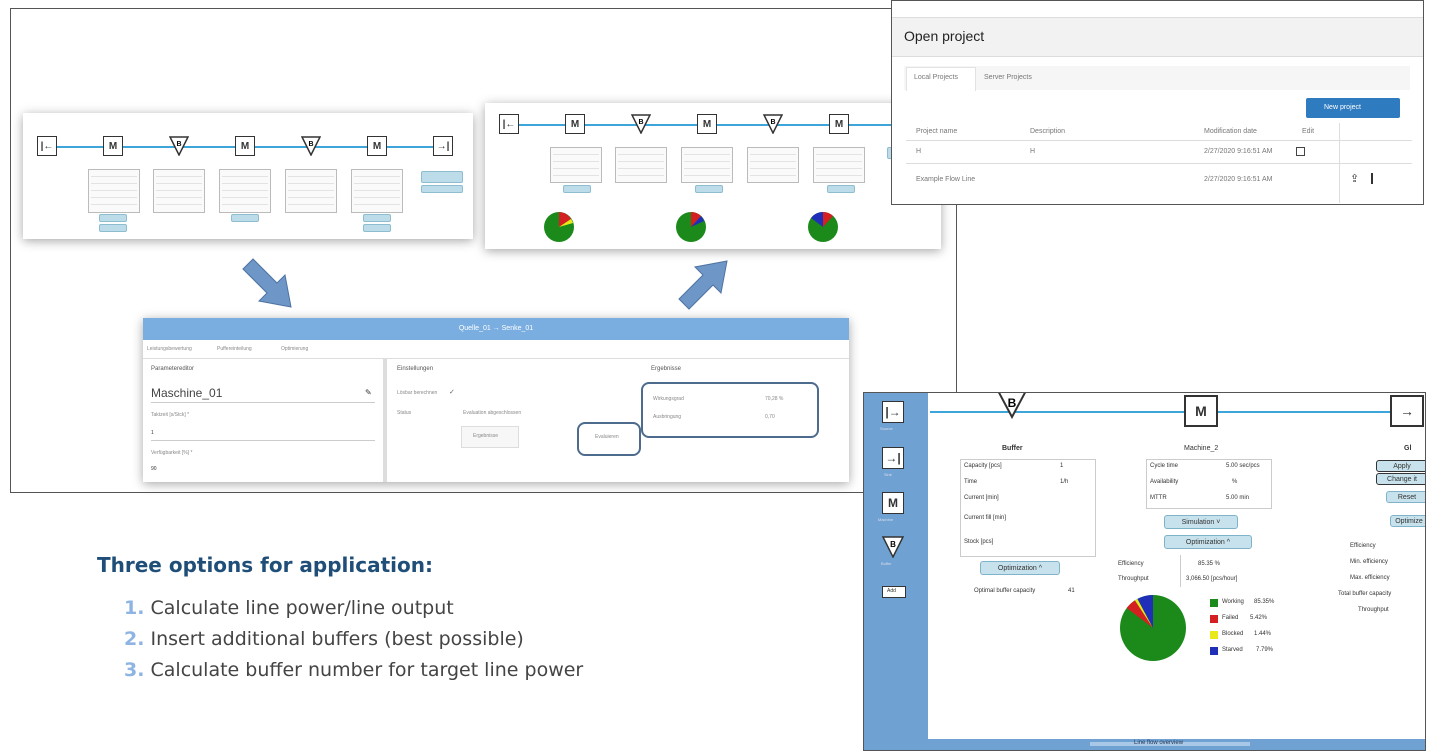 This screenshot has height=751, width=1430. What do you see at coordinates (1233, 602) in the screenshot?
I see `legend-label: Working` at bounding box center [1233, 602].